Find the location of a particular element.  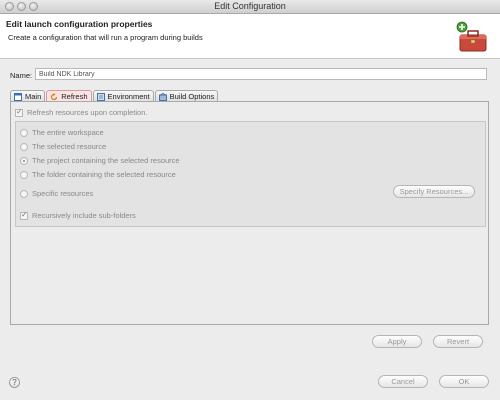

radio-selected-resource: The selected resource is located at coordinates (63, 146).